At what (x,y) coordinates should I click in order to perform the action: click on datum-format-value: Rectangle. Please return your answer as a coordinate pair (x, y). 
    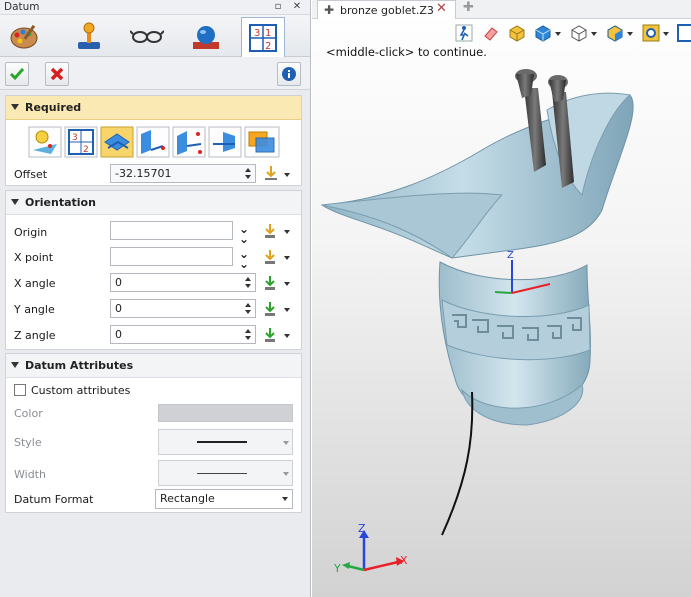
    Looking at the image, I should click on (187, 498).